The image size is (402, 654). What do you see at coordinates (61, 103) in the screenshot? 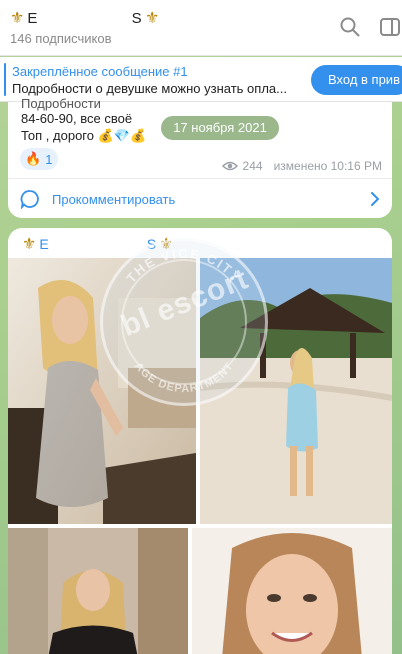
I see `message-text-line: Подробности` at bounding box center [61, 103].